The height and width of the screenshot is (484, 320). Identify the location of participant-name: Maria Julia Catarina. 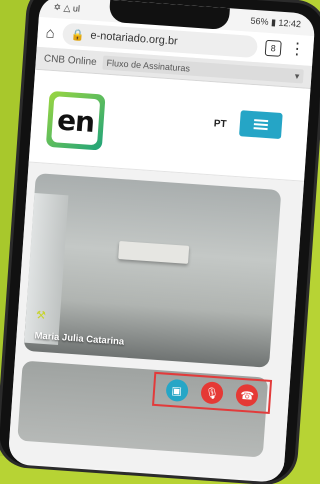
(79, 339).